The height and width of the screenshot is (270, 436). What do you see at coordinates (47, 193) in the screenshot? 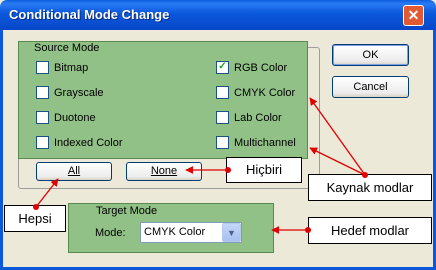
I see `arrow-to-all` at bounding box center [47, 193].